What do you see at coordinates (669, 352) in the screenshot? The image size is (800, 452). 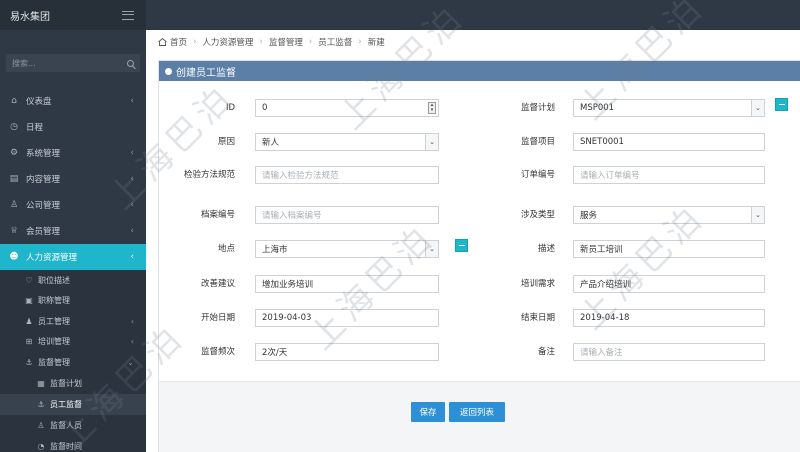 I see `remark-input: 请输入备注` at bounding box center [669, 352].